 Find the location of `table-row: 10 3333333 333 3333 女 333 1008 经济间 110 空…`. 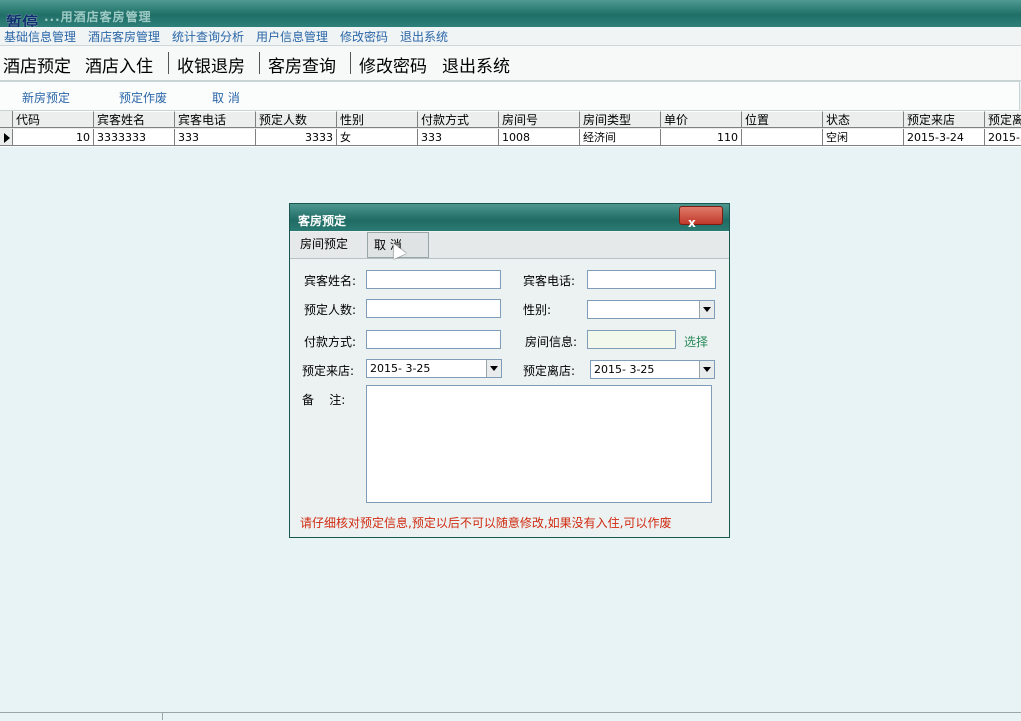

table-row: 10 3333333 333 3333 女 333 1008 经济间 110 空… is located at coordinates (510, 138).